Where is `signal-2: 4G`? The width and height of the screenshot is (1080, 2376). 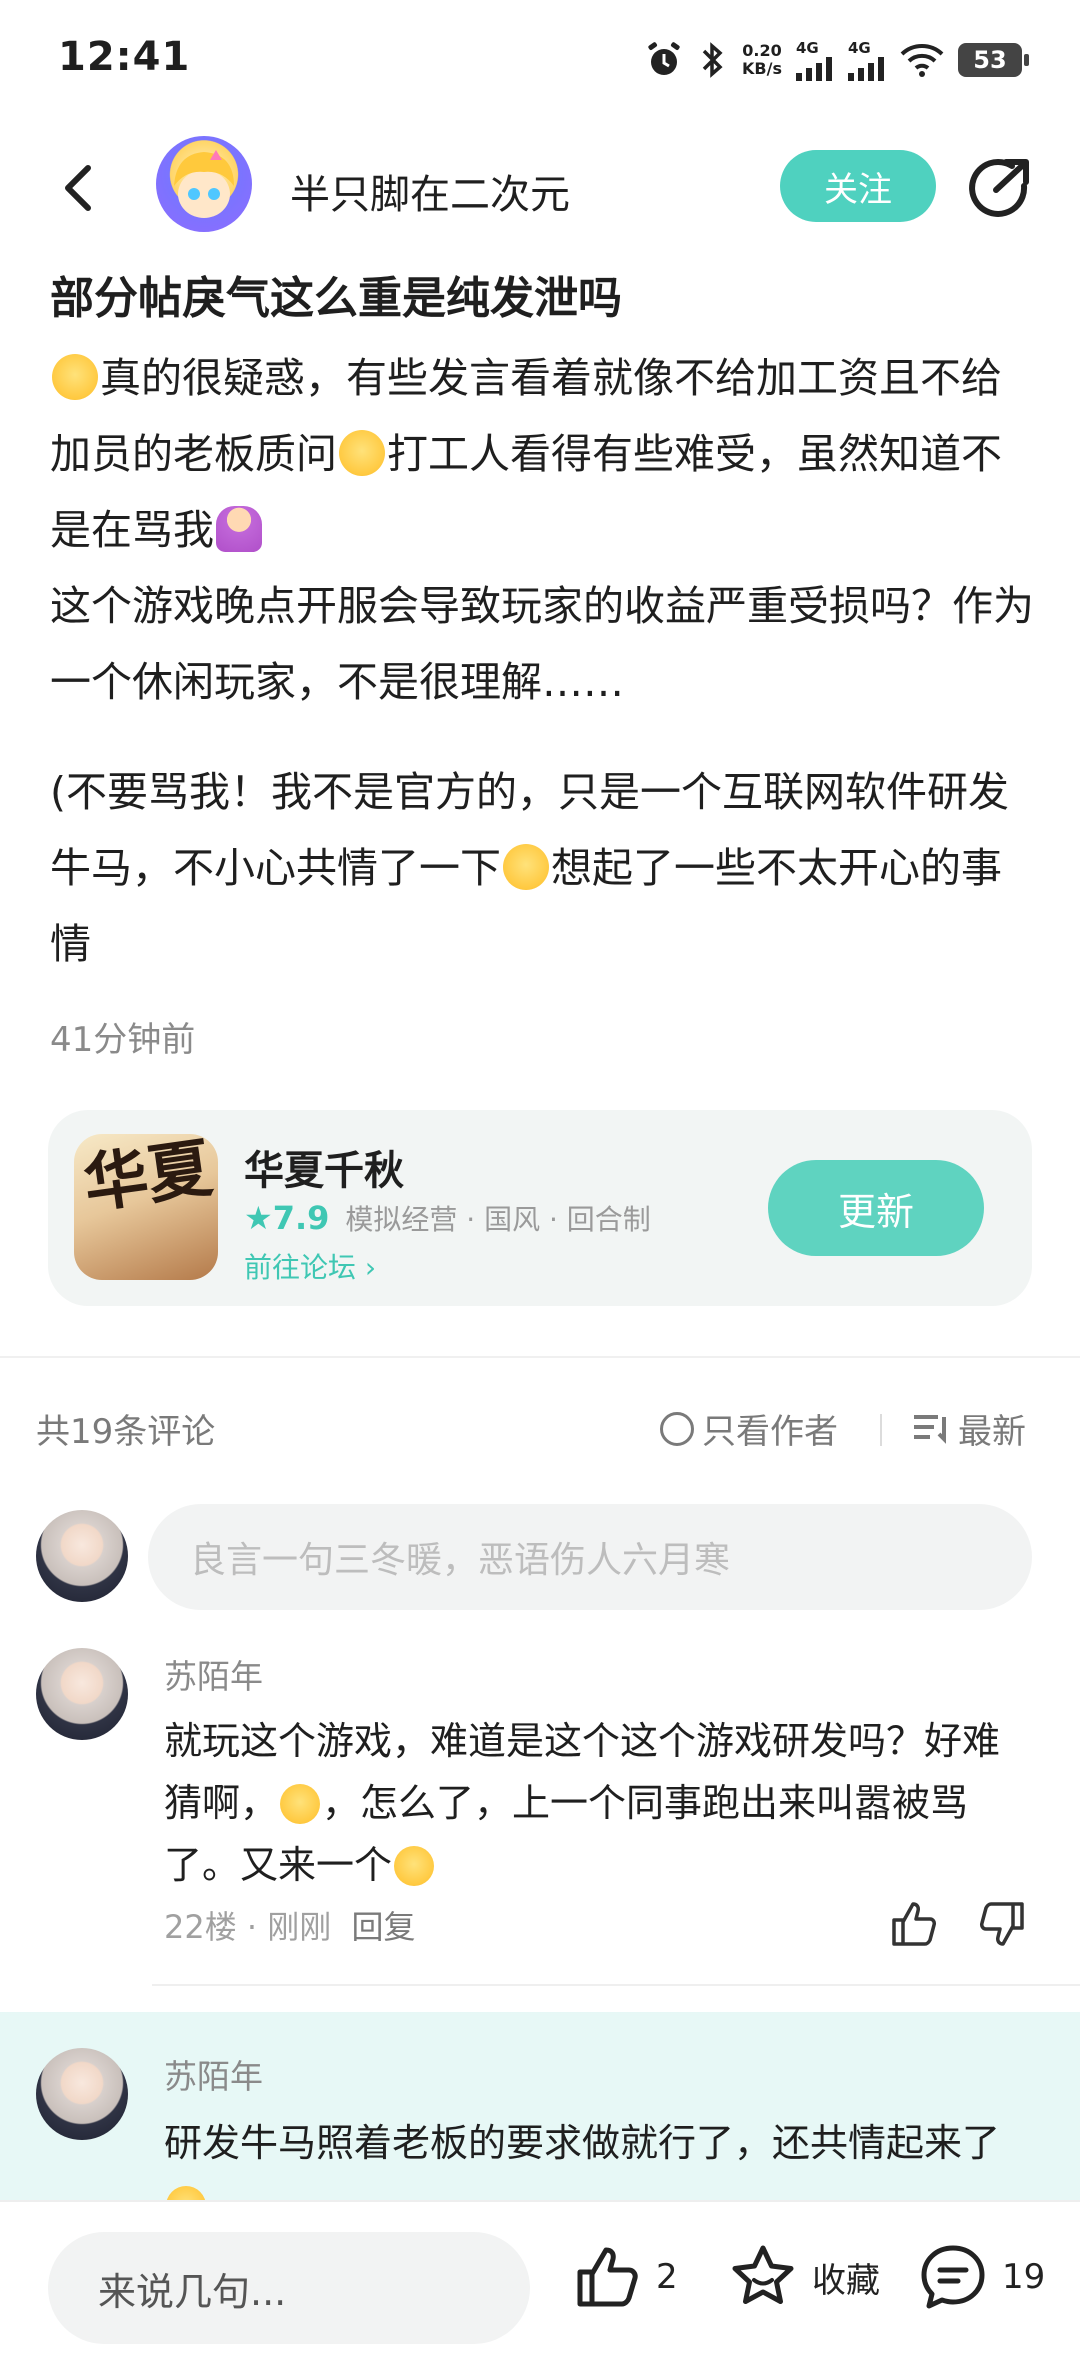
signal-2: 4G is located at coordinates (867, 60).